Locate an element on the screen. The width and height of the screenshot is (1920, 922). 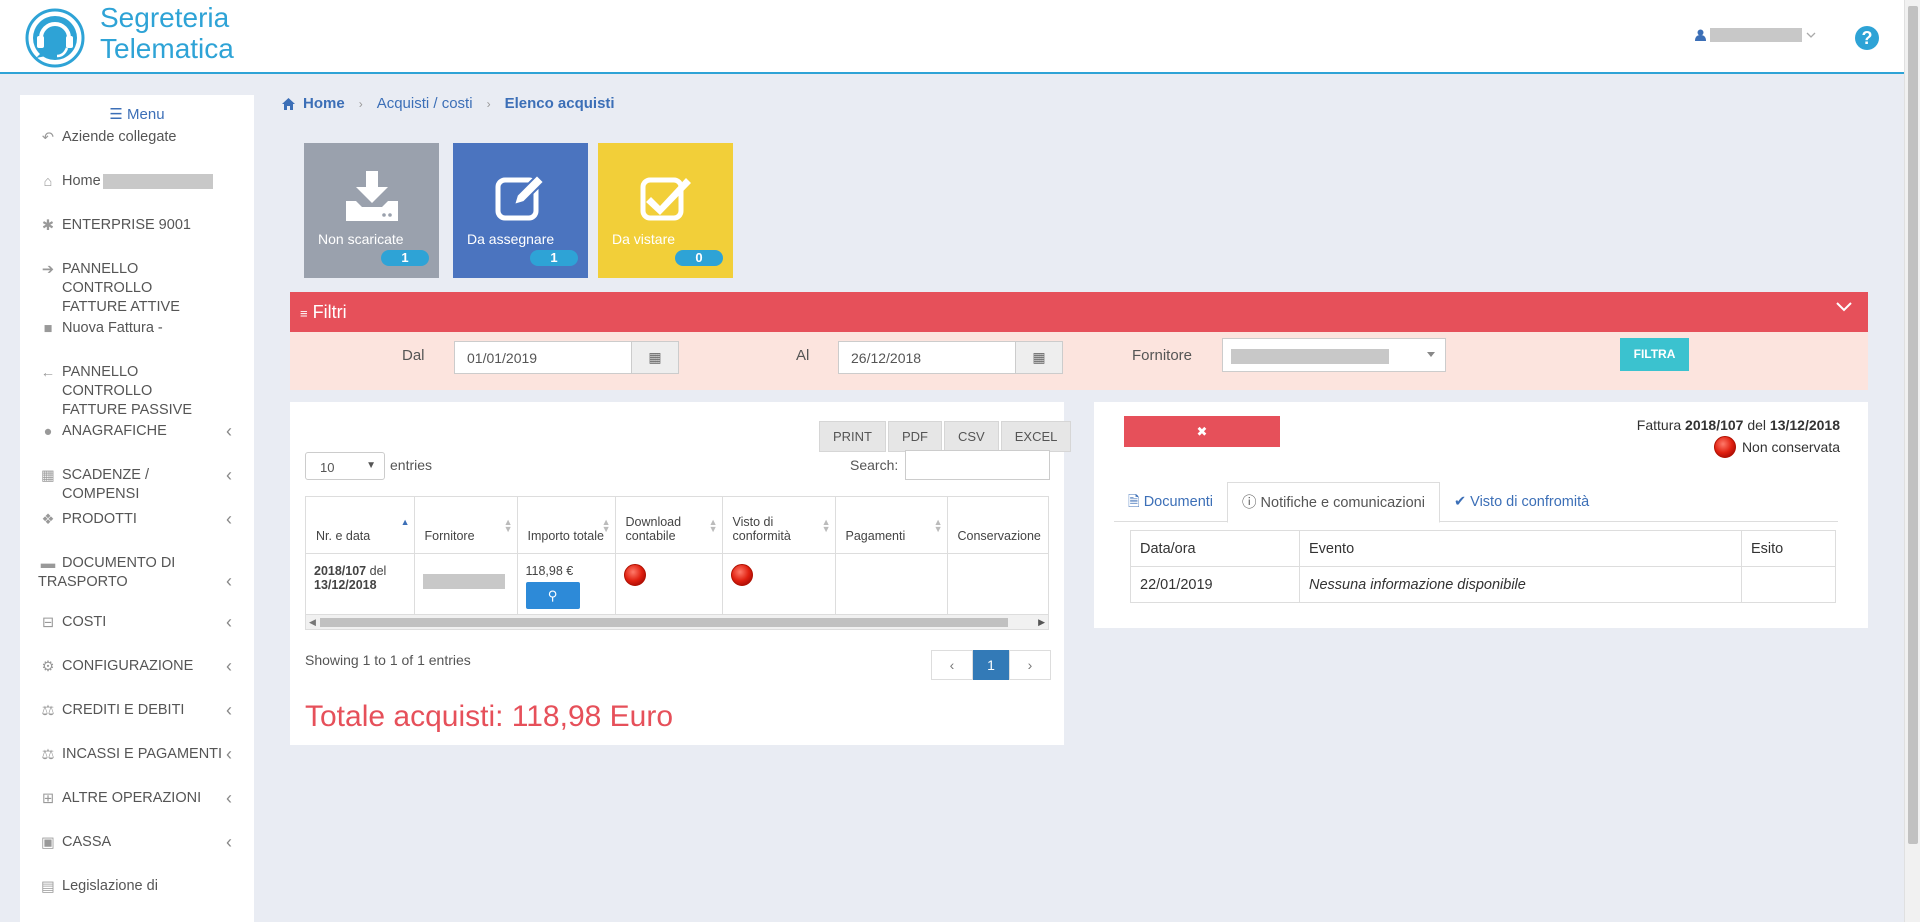
sidebar-item-home: ⌂ Home is located at coordinates (137, 181).